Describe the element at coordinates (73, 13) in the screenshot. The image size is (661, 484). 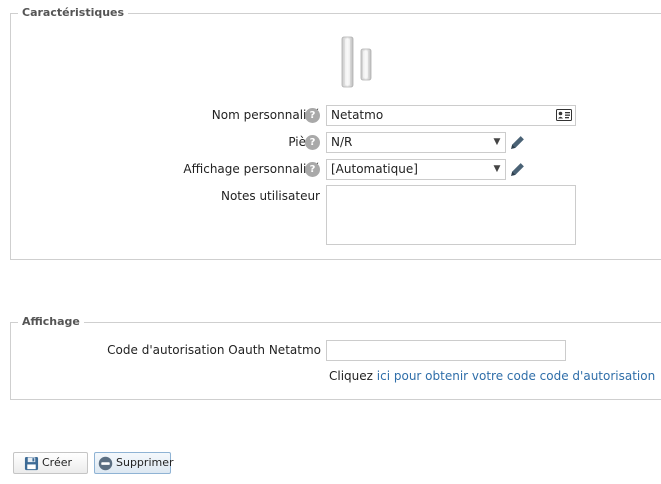
I see `caracteristiques-legend: Caractéristiques` at that location.